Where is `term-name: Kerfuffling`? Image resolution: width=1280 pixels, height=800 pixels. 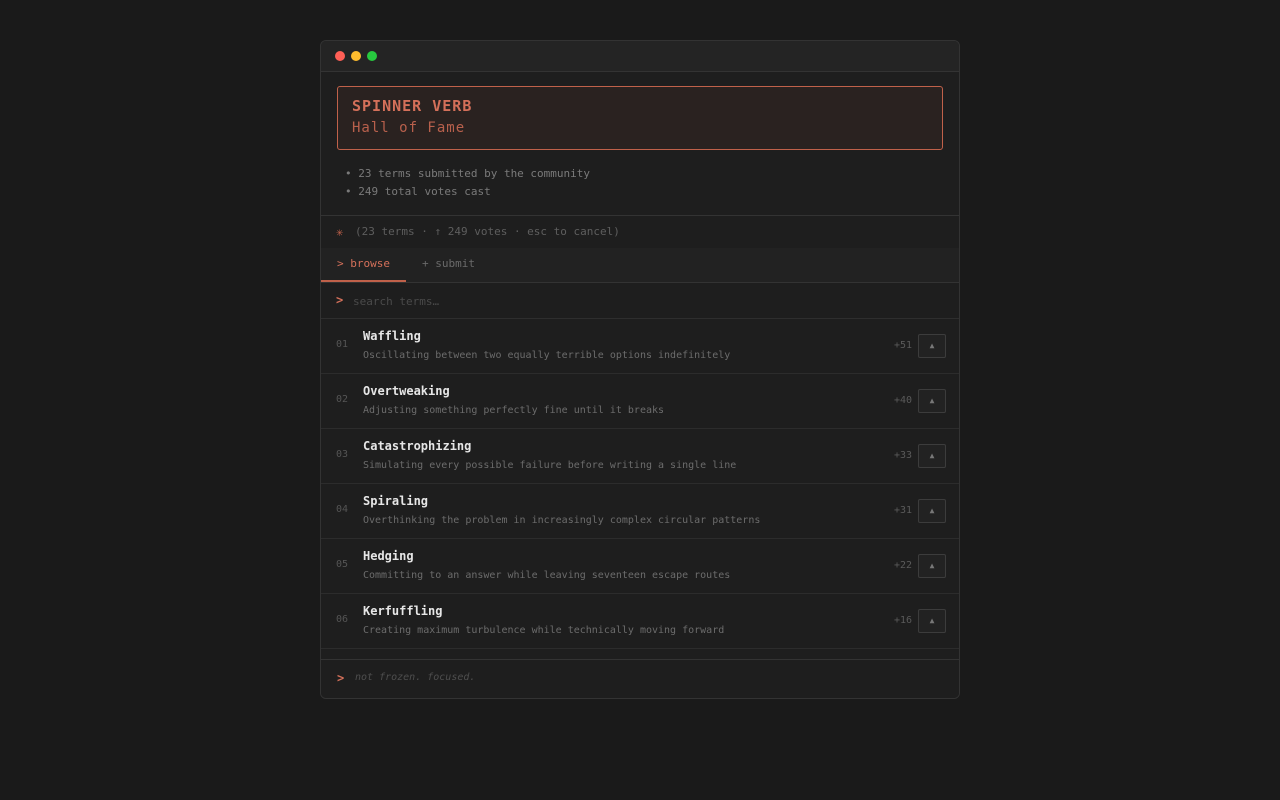 term-name: Kerfuffling is located at coordinates (403, 611).